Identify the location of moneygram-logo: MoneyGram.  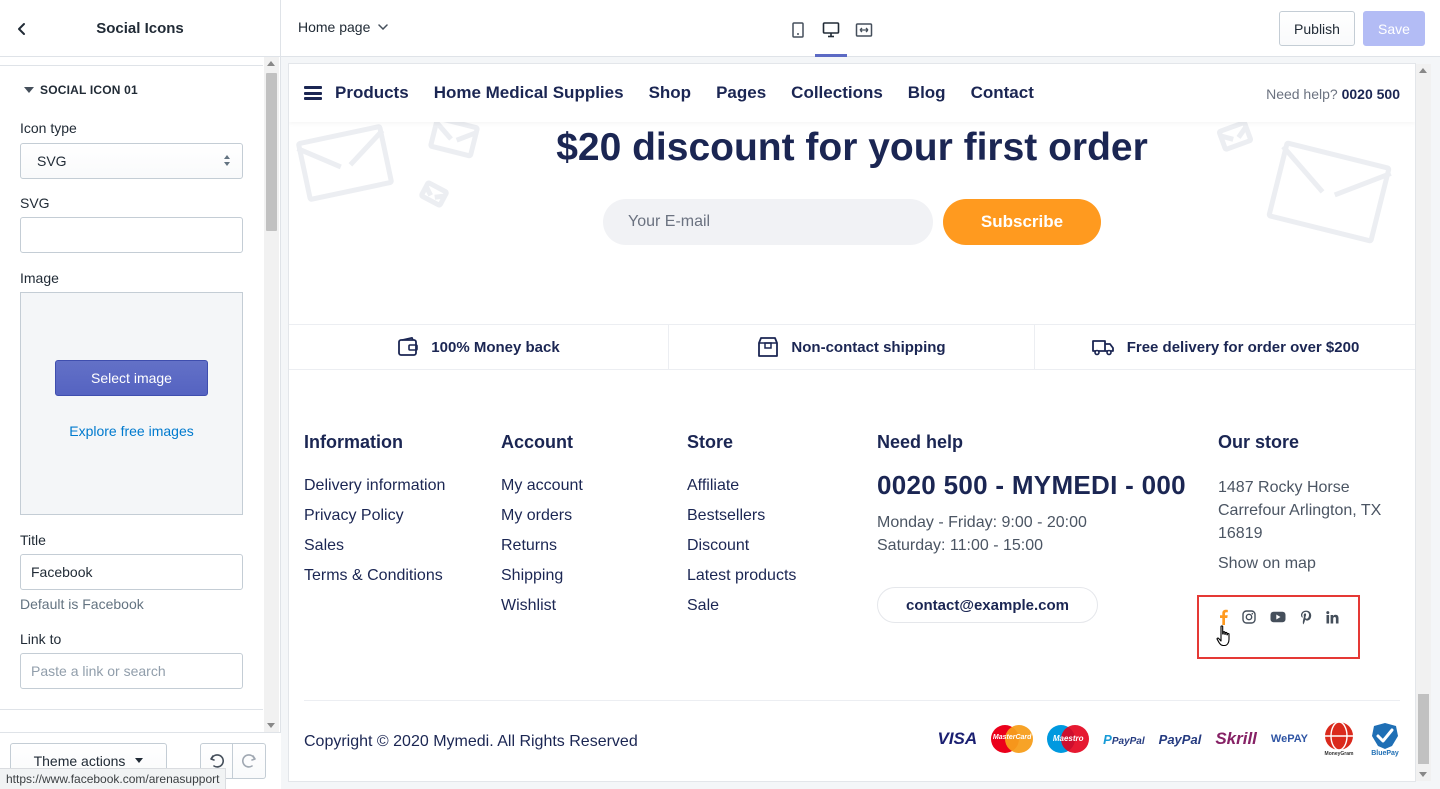
(1339, 739).